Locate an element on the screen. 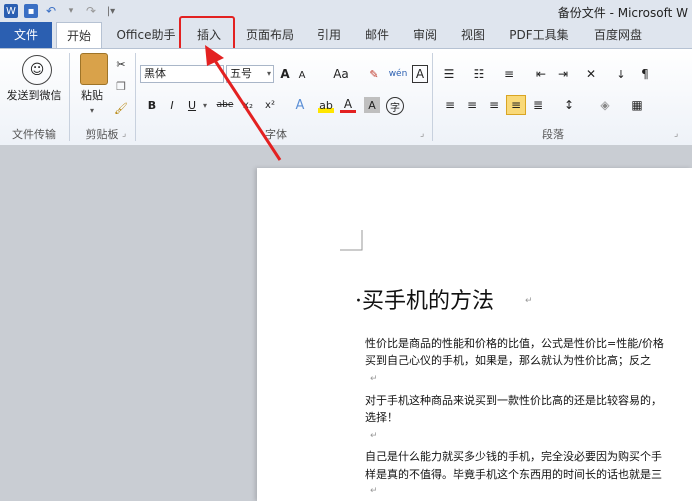 This screenshot has width=692, height=501. word-app-icon: W is located at coordinates (11, 11).